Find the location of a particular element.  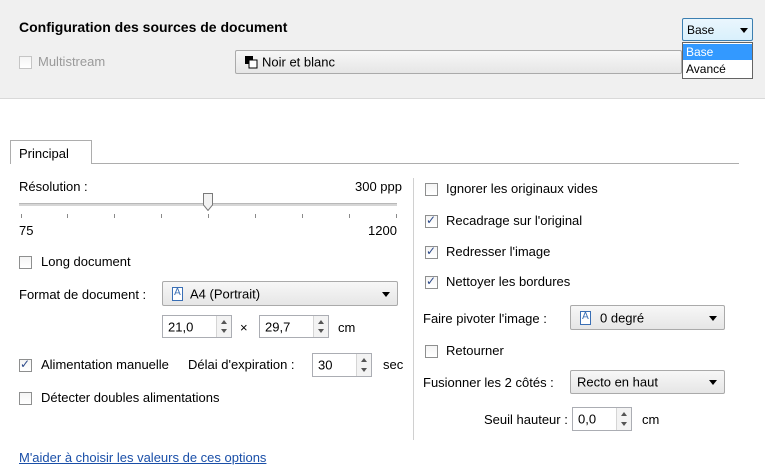

resolution-min: 75 is located at coordinates (26, 230).